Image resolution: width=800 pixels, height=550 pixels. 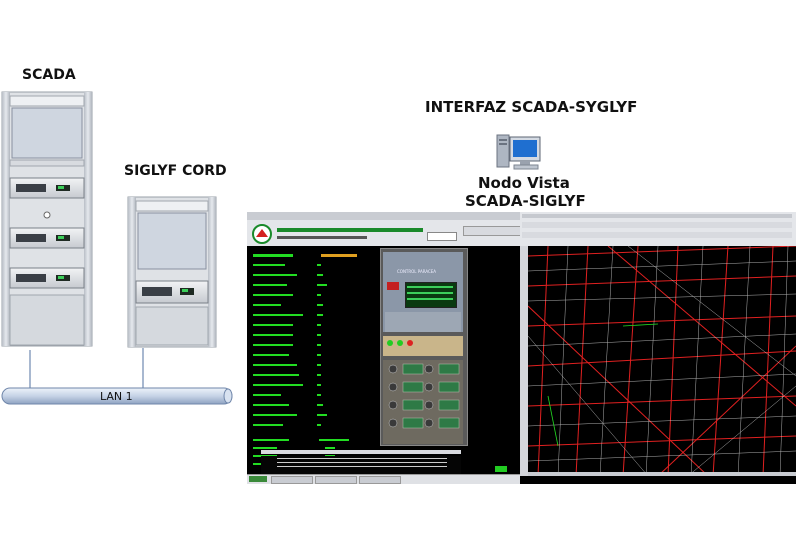 I want to click on lan-label: LAN 1, so click(x=116, y=396).